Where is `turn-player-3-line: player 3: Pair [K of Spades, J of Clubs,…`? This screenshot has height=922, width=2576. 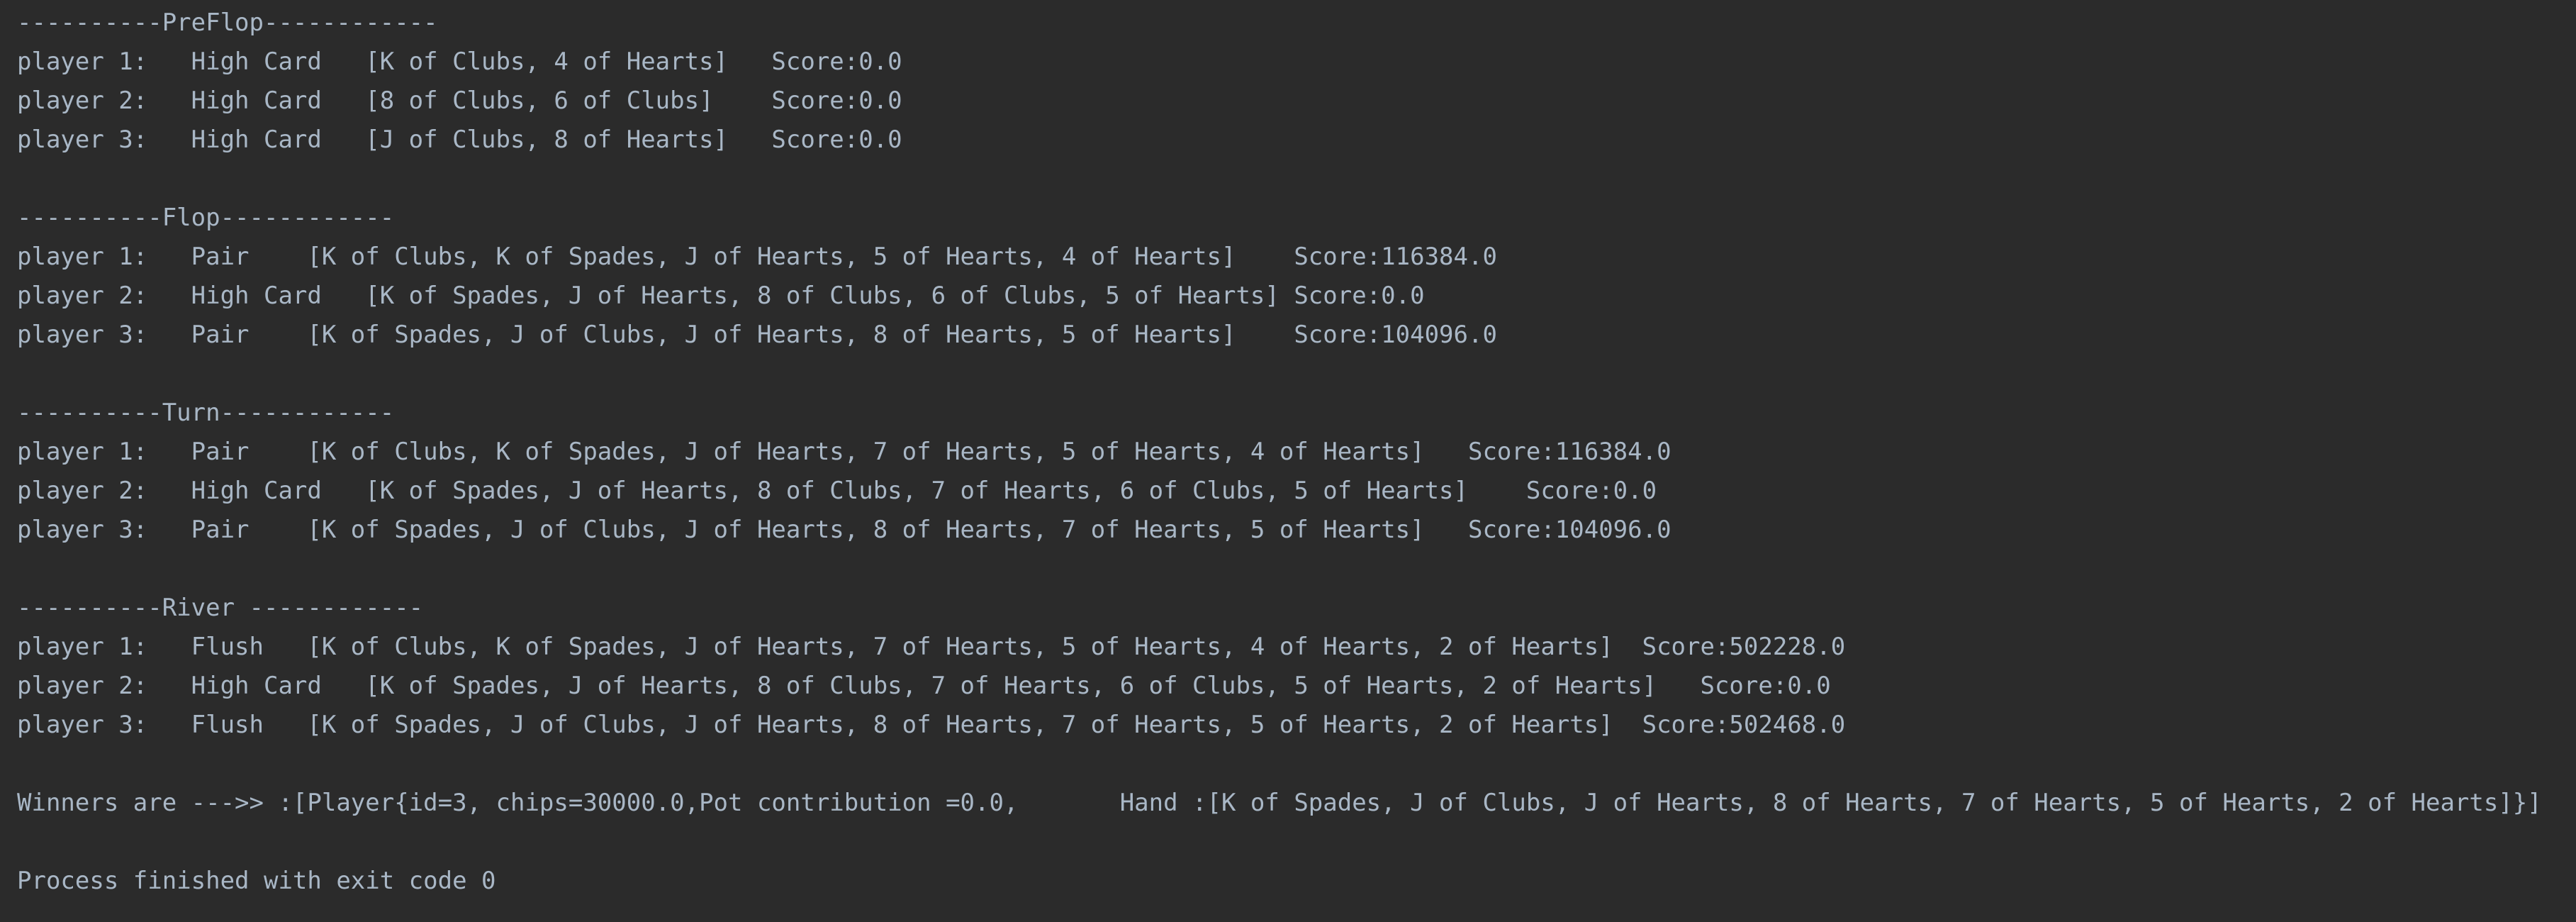
turn-player-3-line: player 3: Pair [K of Spades, J of Clubs,… is located at coordinates (844, 530).